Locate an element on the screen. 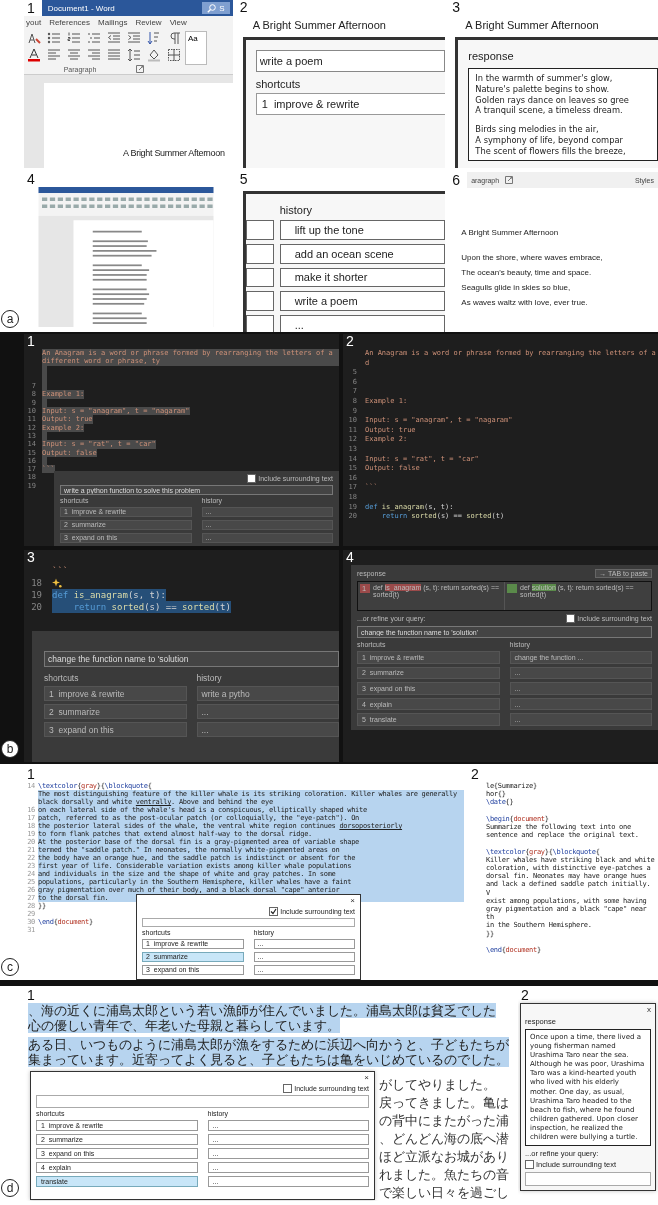  align-right-icon is located at coordinates (94, 55).